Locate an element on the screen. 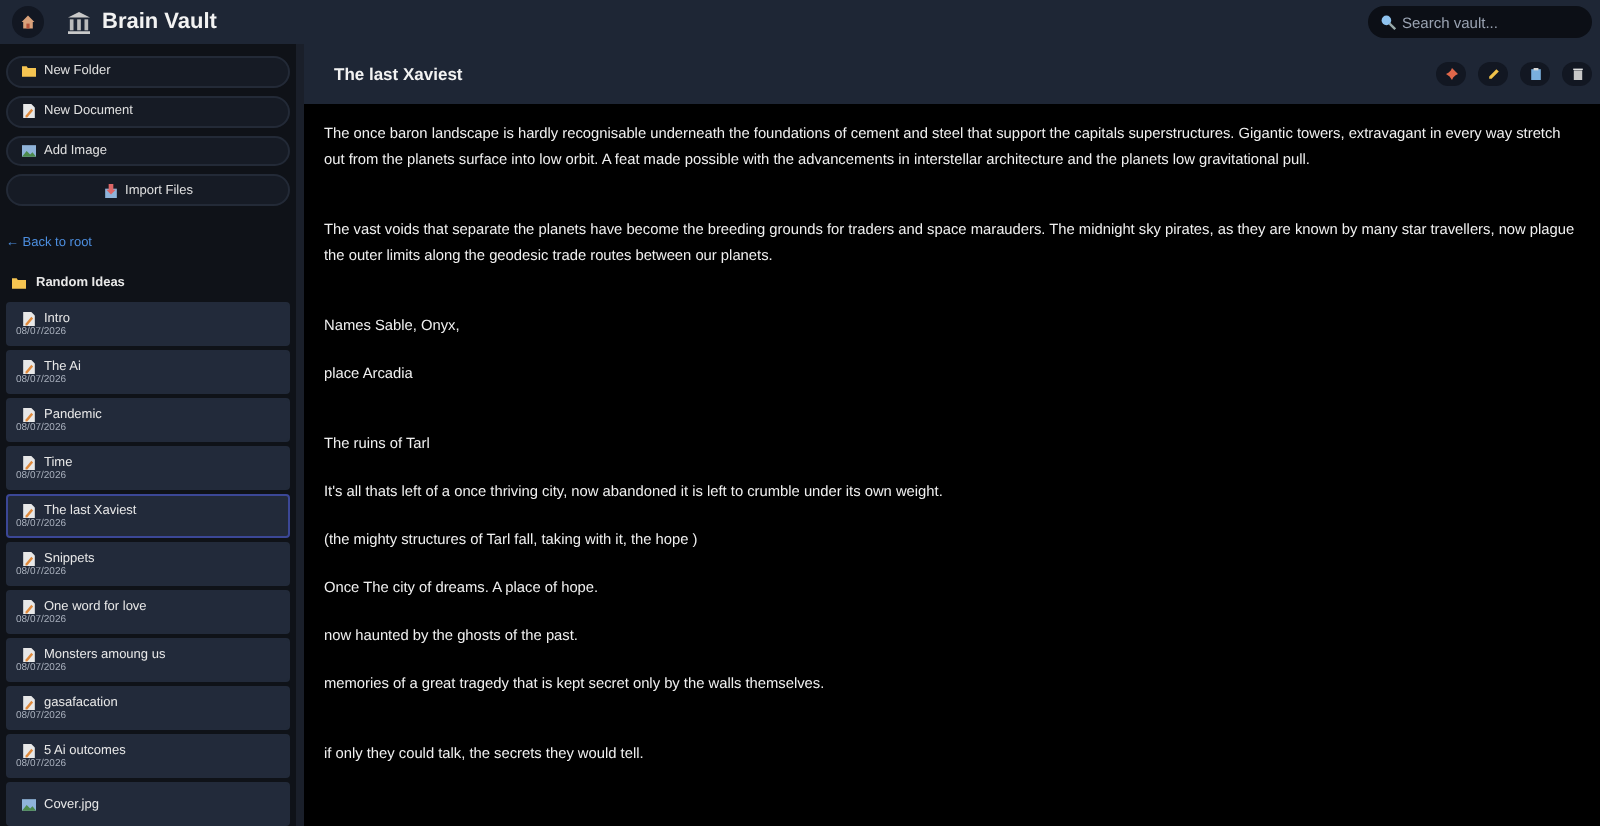 This screenshot has height=826, width=1600. trash-icon is located at coordinates (1577, 74).